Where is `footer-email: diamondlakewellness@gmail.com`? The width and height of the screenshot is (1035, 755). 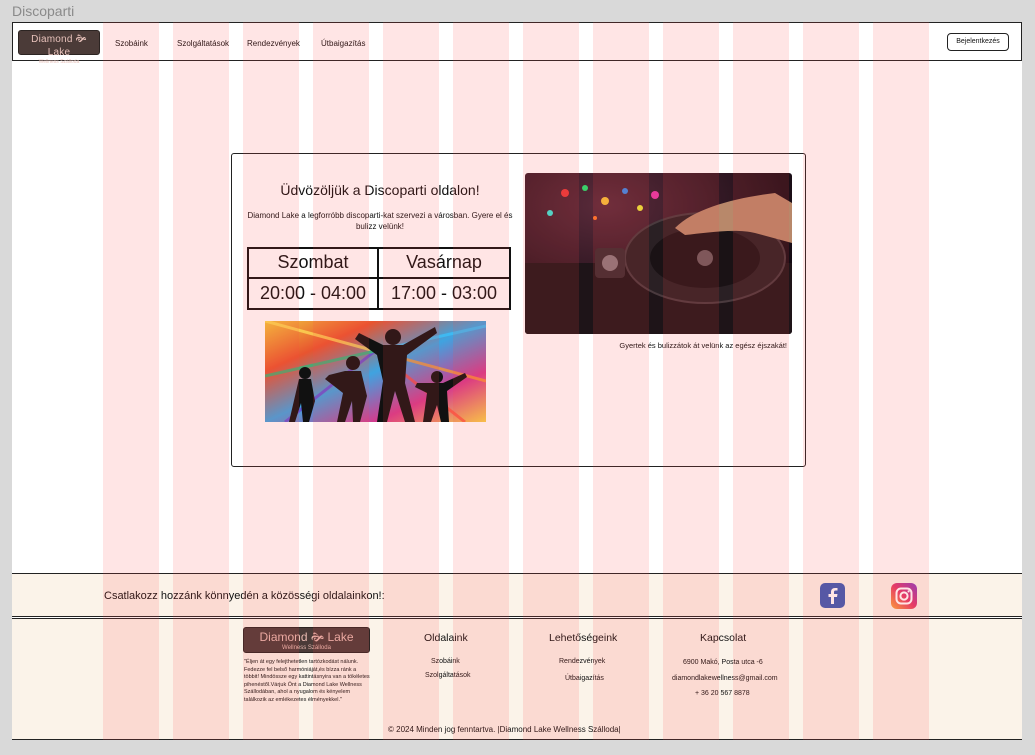
footer-email: diamondlakewellness@gmail.com is located at coordinates (725, 678).